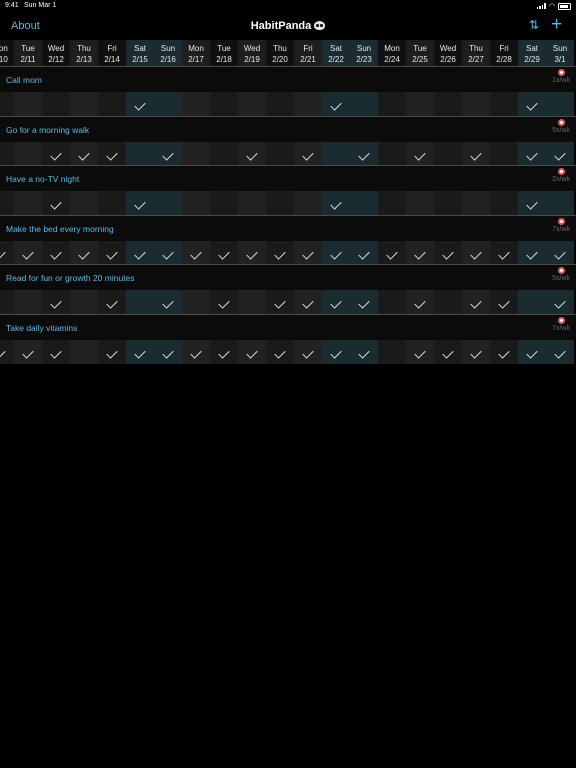  What do you see at coordinates (42, 179) in the screenshot?
I see `habit-name: Have a no-TV night` at bounding box center [42, 179].